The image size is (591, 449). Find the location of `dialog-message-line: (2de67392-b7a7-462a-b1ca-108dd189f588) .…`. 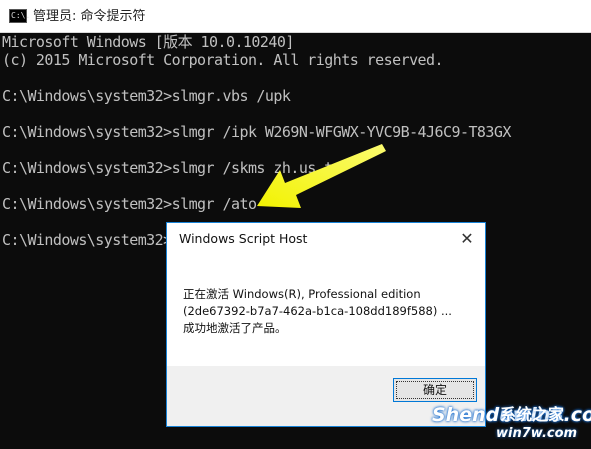

dialog-message-line: (2de67392-b7a7-462a-b1ca-108dd189f588) .… is located at coordinates (317, 311).